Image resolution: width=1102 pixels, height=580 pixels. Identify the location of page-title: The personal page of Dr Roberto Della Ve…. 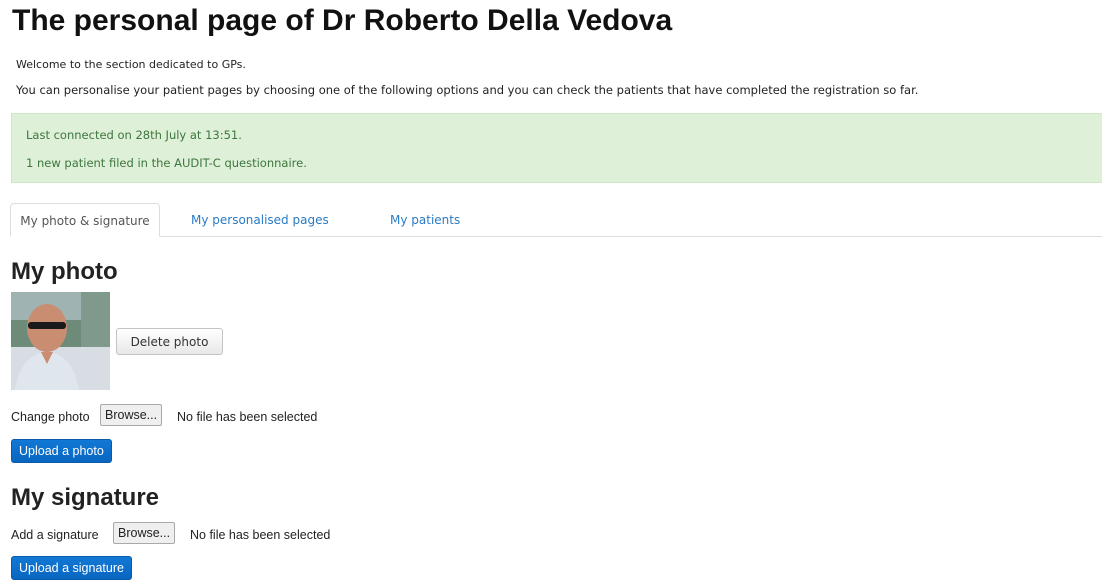
(342, 20).